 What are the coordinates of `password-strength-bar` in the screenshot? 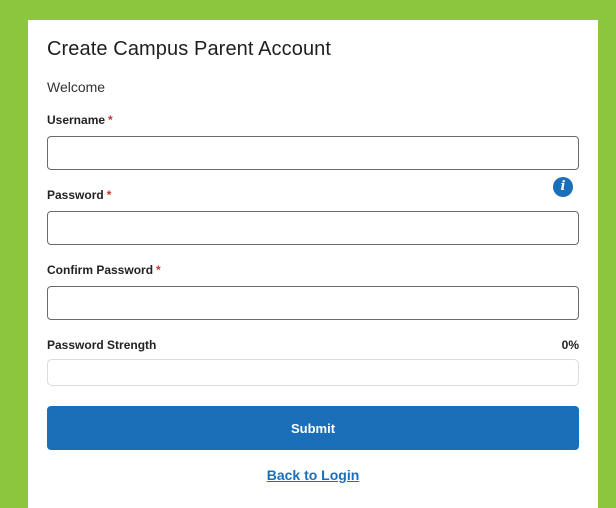 It's located at (313, 372).